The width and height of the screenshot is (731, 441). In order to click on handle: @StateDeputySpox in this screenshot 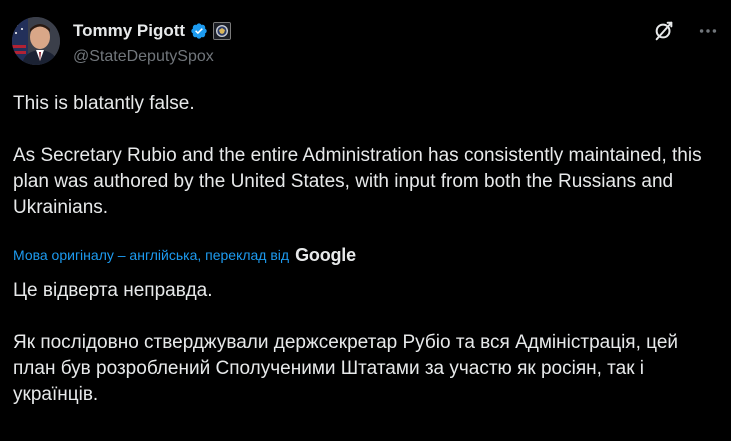, I will do `click(152, 57)`.